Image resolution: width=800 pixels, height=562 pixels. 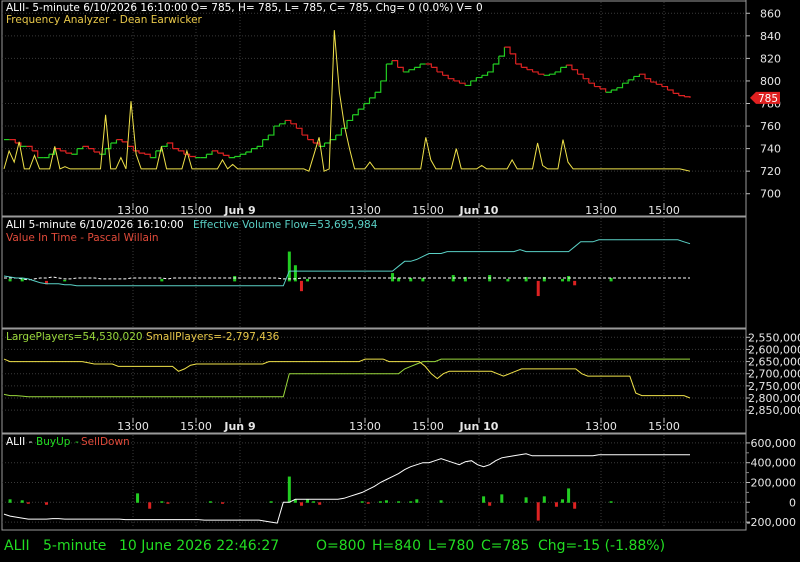 I want to click on players-y-tick-label: 2,850,000, so click(x=774, y=410).